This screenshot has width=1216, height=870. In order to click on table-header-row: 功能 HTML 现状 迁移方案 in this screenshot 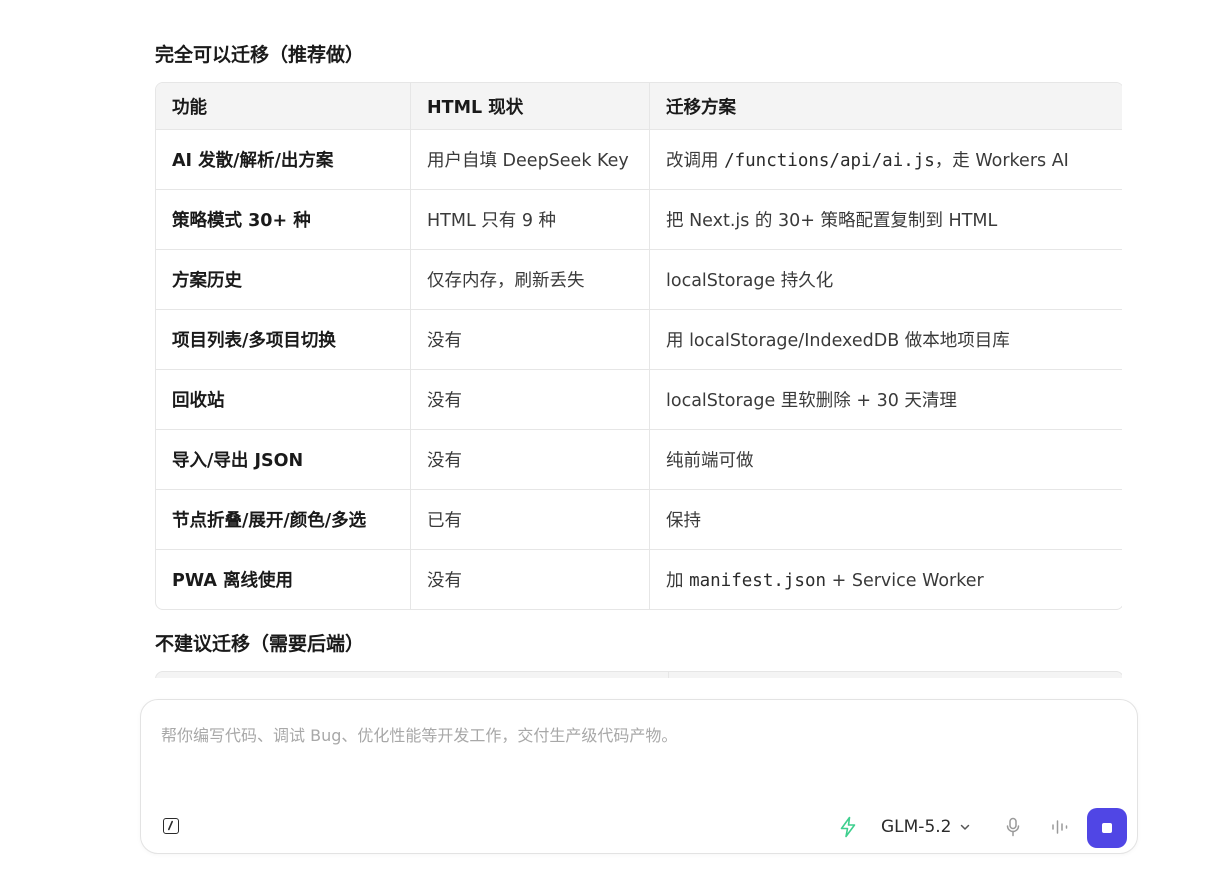, I will do `click(639, 106)`.